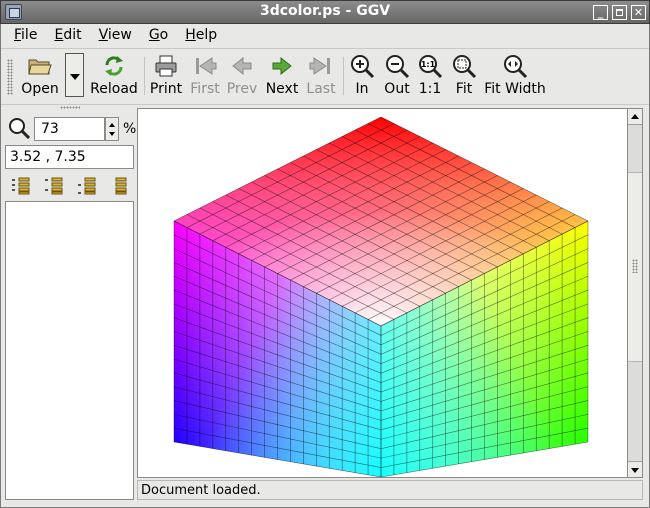 This screenshot has width=650, height=508. Describe the element at coordinates (516, 67) in the screenshot. I see `zoom-fit-width-icon` at that location.